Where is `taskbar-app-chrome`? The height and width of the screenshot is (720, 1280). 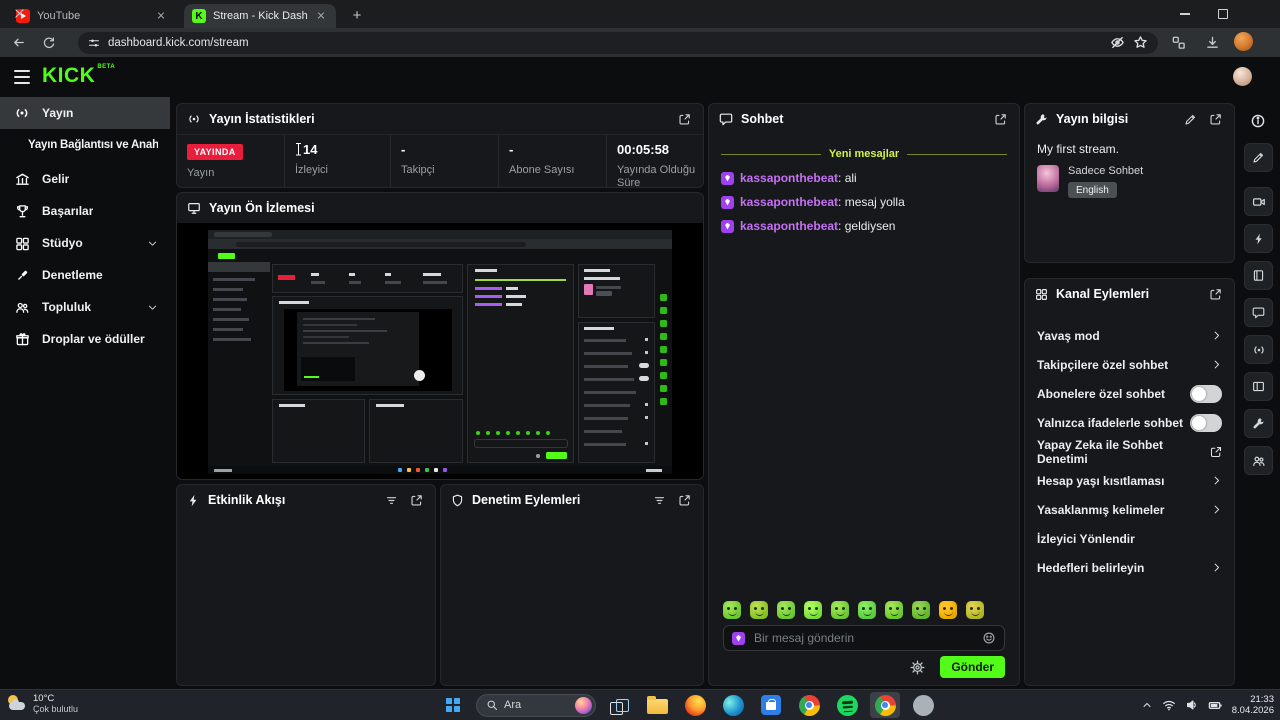 taskbar-app-chrome is located at coordinates (809, 705).